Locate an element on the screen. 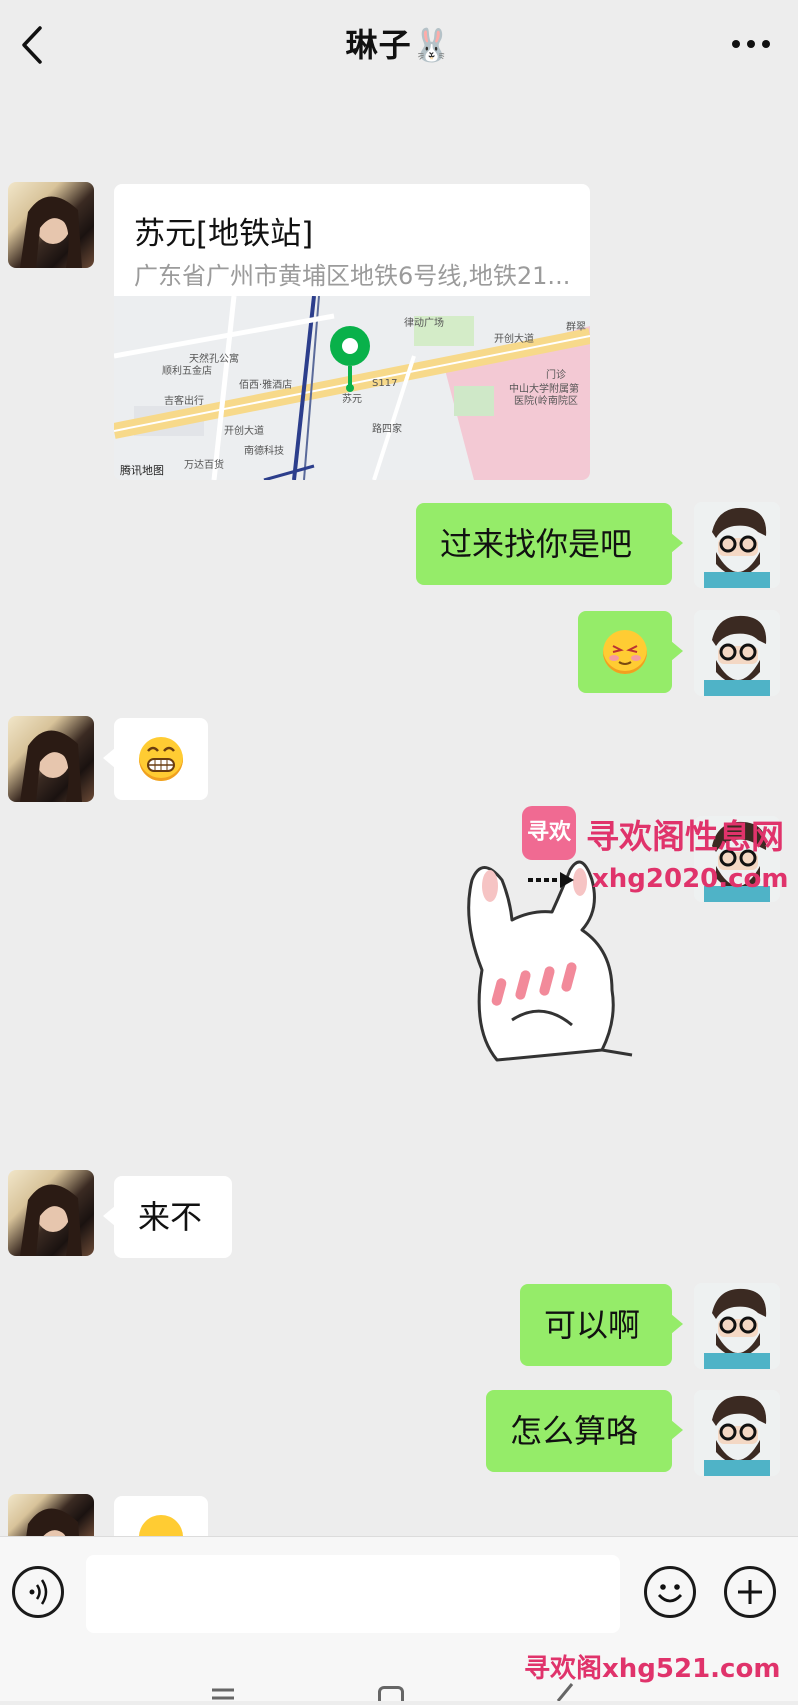 The height and width of the screenshot is (1705, 798). message-input is located at coordinates (353, 1594).